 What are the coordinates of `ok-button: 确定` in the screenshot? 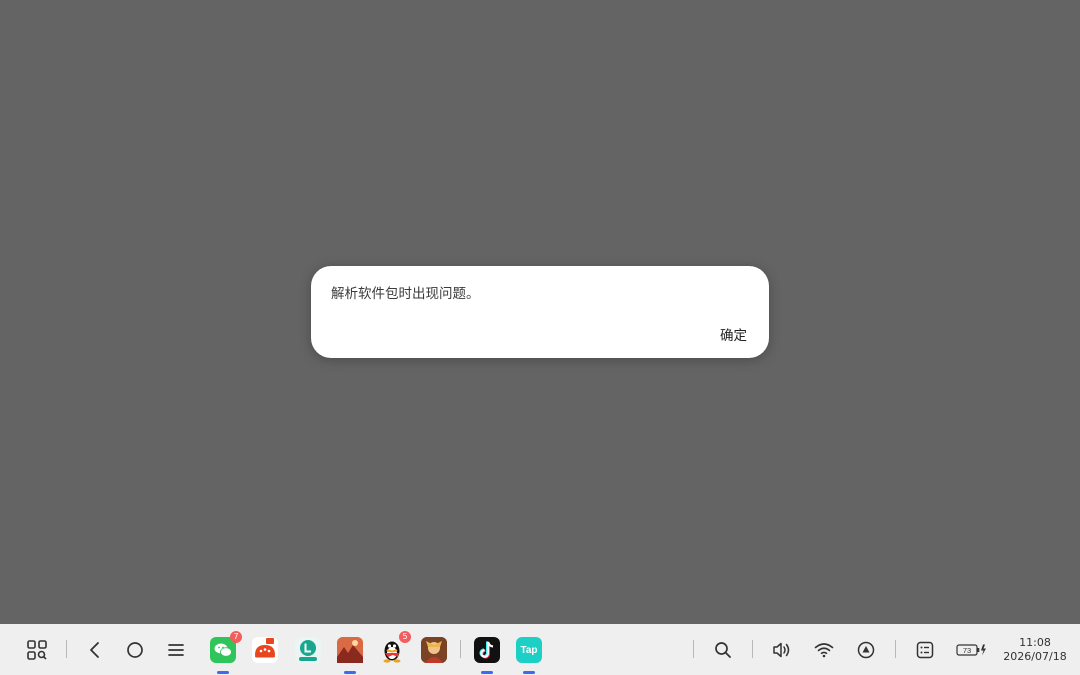 It's located at (733, 334).